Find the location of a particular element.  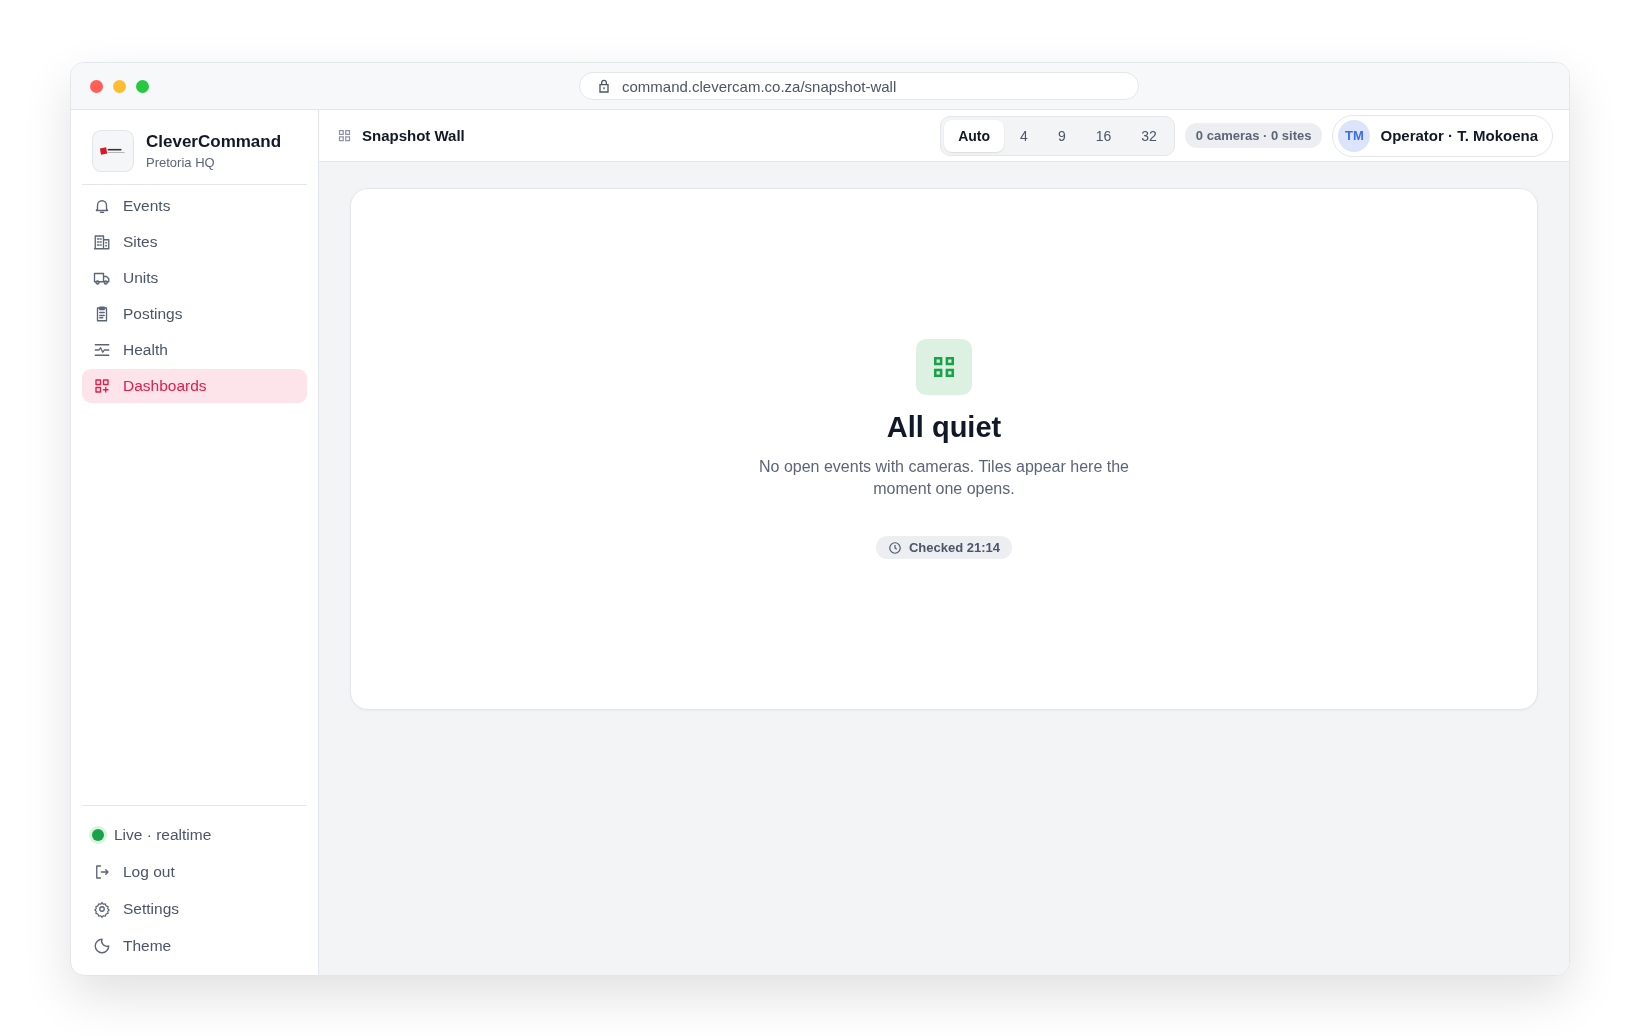

bell-icon is located at coordinates (102, 206).